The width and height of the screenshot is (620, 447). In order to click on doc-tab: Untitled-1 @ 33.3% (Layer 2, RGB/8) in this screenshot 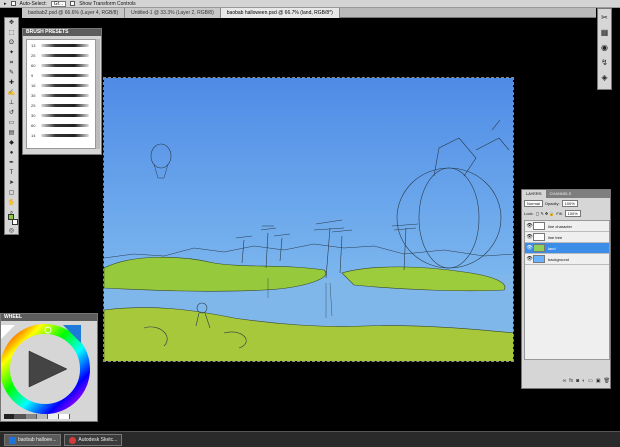, I will do `click(173, 13)`.